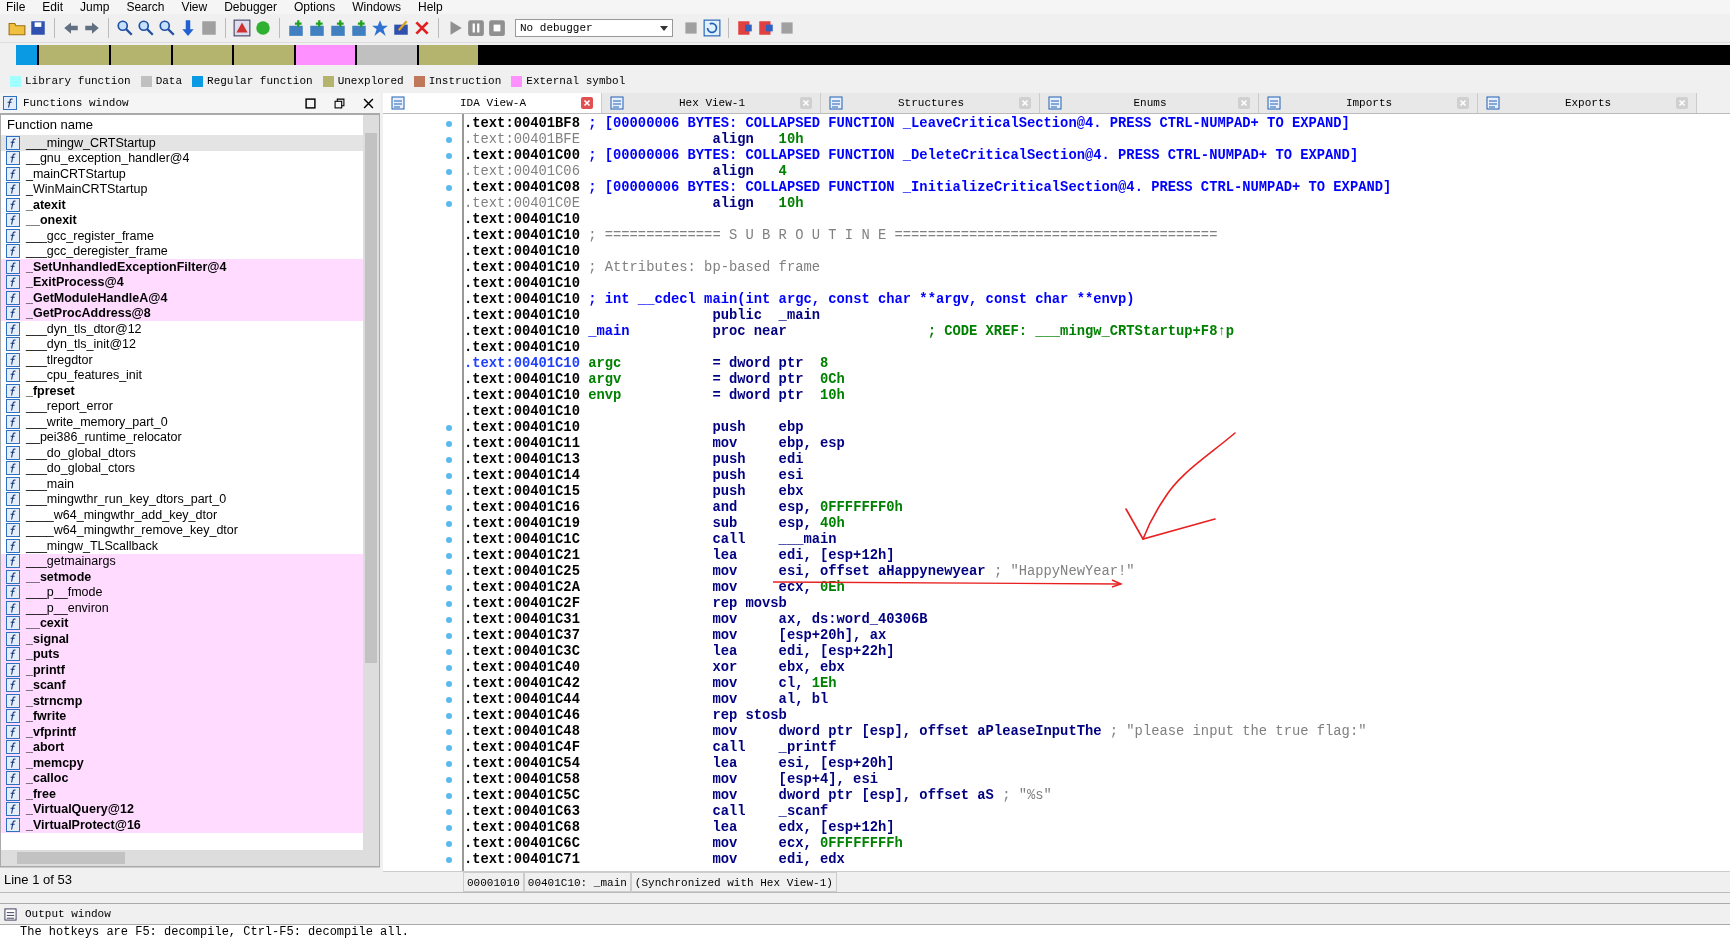  Describe the element at coordinates (182, 220) in the screenshot. I see `function-row: __onexit` at that location.